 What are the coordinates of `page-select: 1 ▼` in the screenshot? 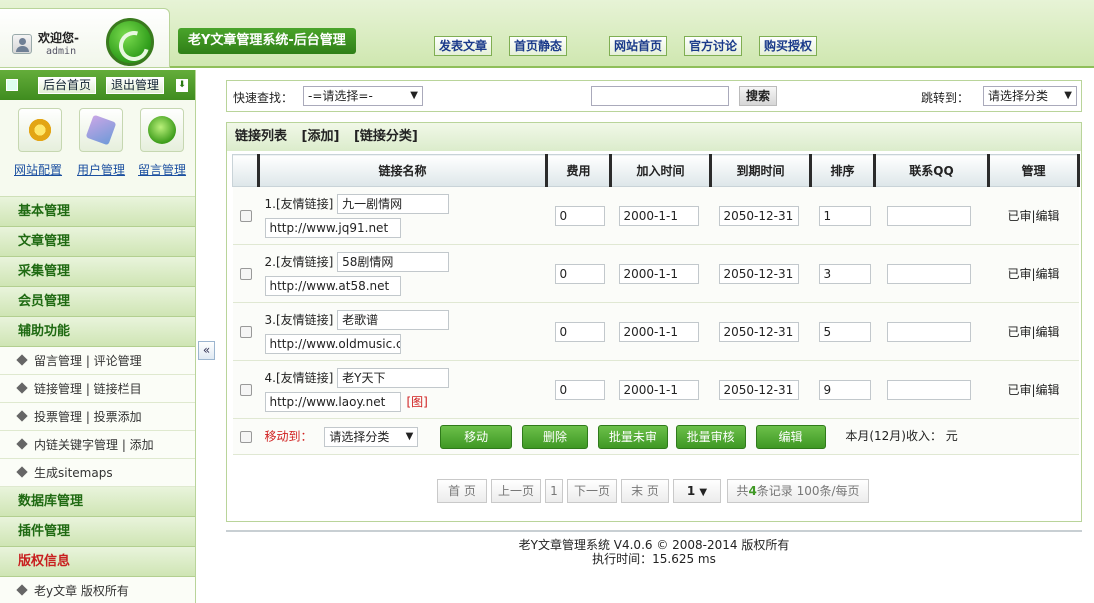 It's located at (697, 491).